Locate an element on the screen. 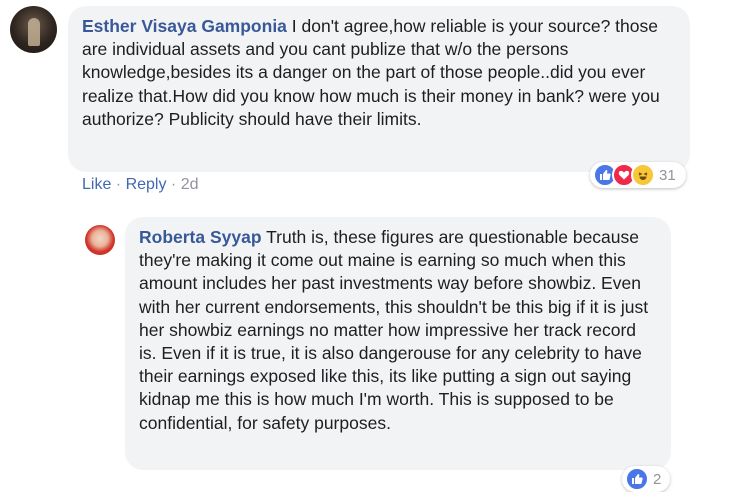  timestamp: 2d is located at coordinates (190, 184).